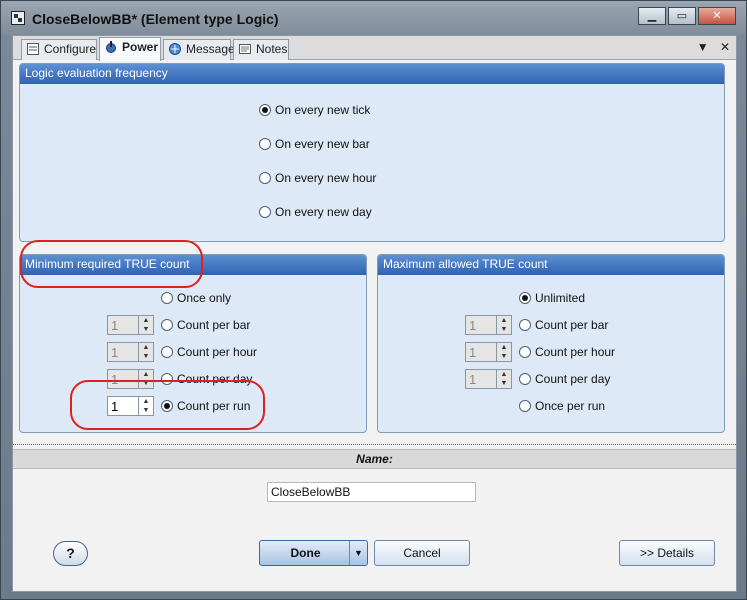 The image size is (747, 600). Describe the element at coordinates (155, 19) in the screenshot. I see `window-title: CloseBelowBB* (Element type Logic)` at that location.